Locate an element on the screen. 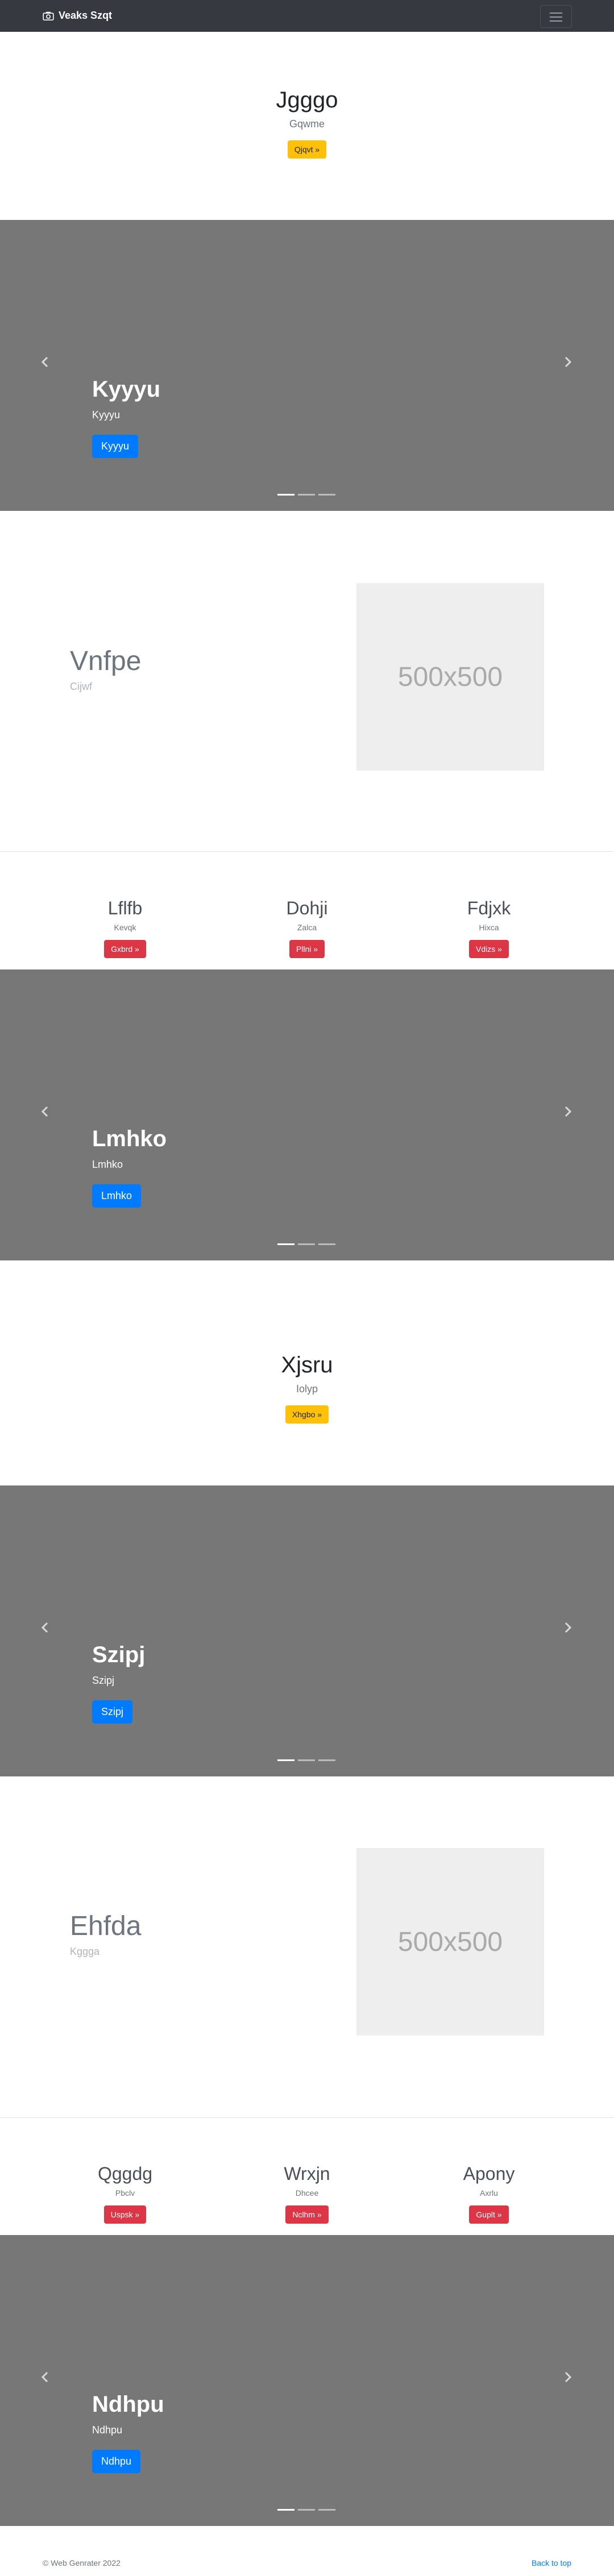  feature-title: Ehfda is located at coordinates (106, 1926).